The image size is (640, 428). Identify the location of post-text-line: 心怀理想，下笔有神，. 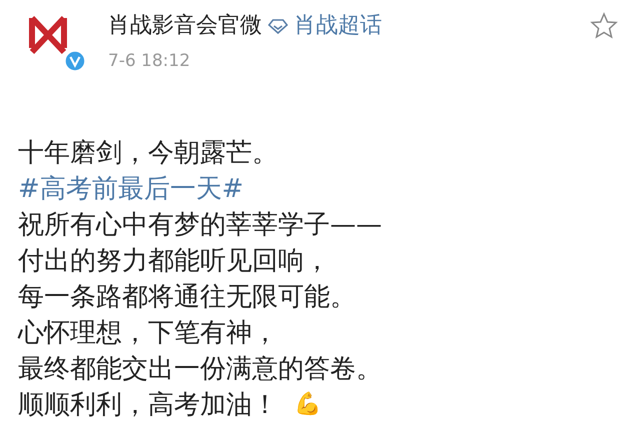
(148, 333).